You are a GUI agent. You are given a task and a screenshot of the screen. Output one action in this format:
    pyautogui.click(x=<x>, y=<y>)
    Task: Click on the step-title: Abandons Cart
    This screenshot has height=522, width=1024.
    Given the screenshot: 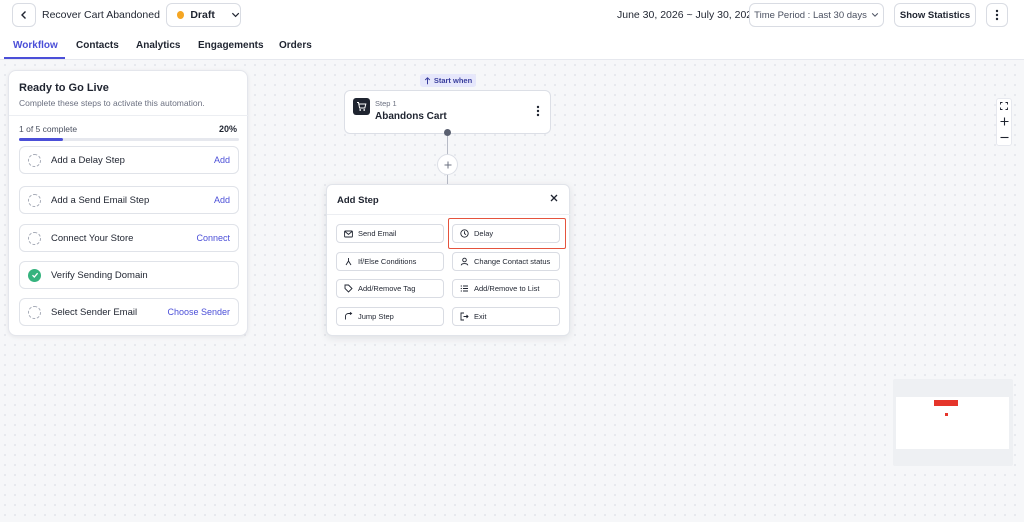 What is the action you would take?
    pyautogui.click(x=411, y=116)
    